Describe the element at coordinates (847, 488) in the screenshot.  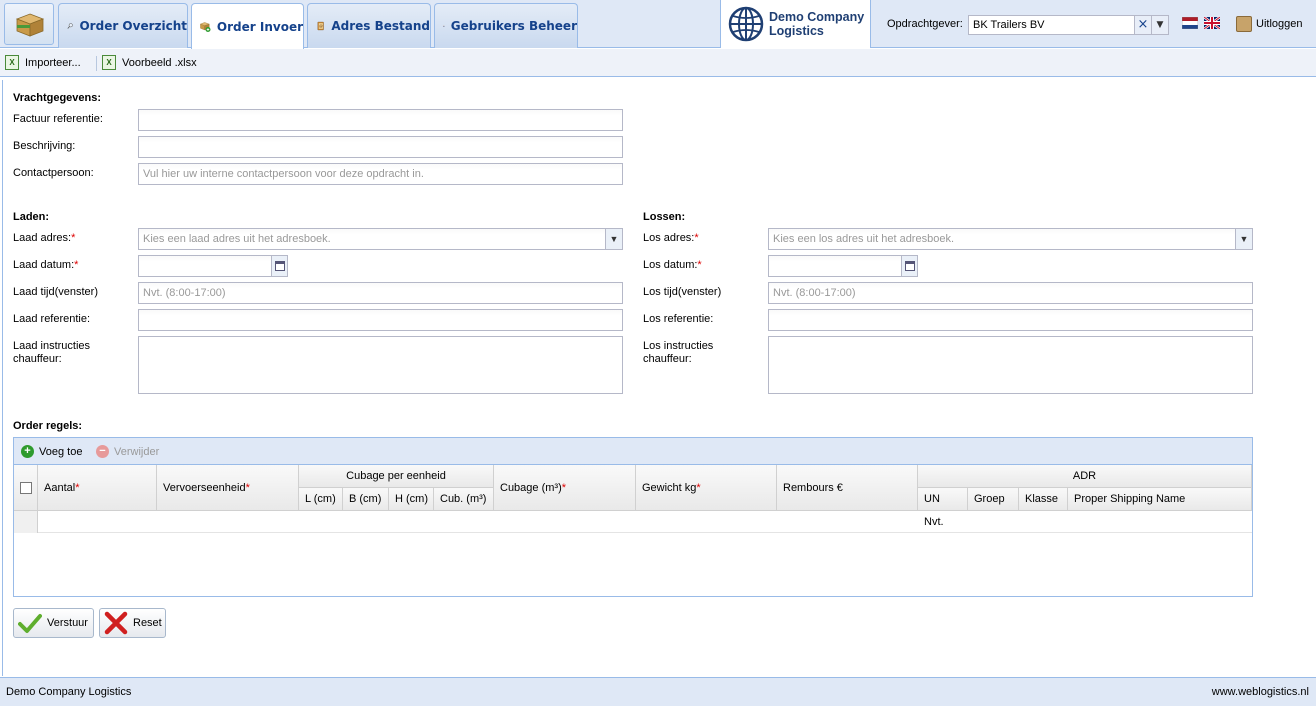
I see `column-header-rembours: Rembours €` at that location.